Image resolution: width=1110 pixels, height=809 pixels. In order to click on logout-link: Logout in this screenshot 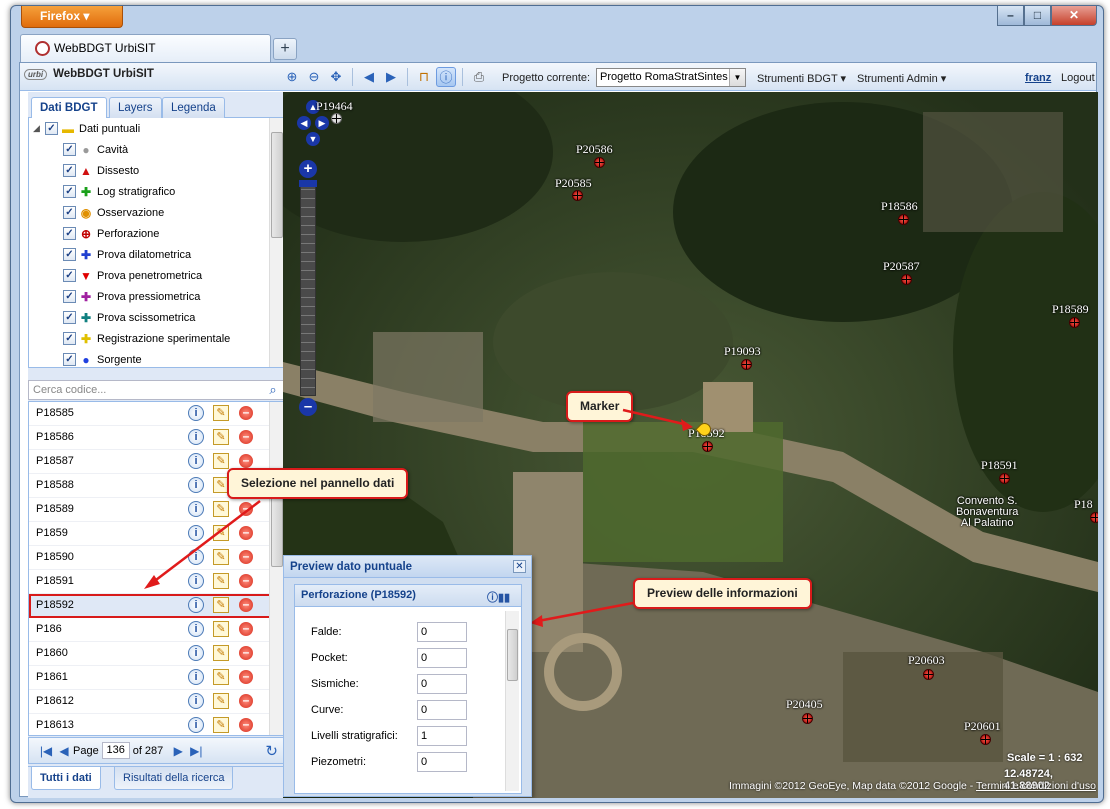, I will do `click(1078, 78)`.